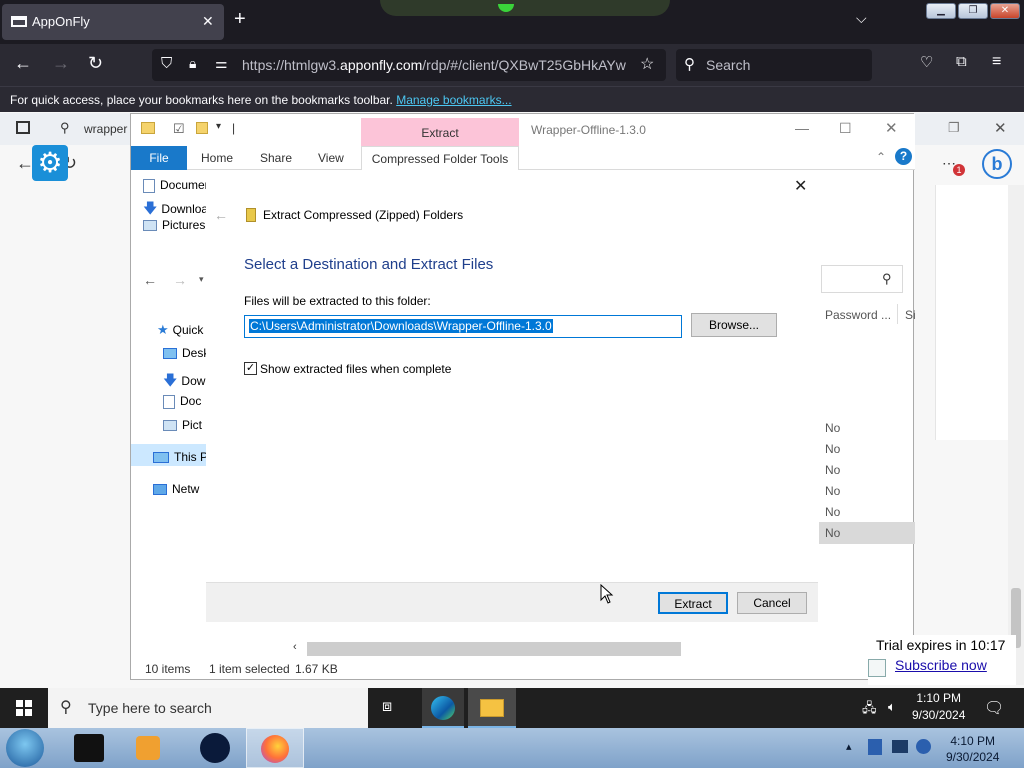  Describe the element at coordinates (997, 164) in the screenshot. I see `bing-icon: b` at that location.